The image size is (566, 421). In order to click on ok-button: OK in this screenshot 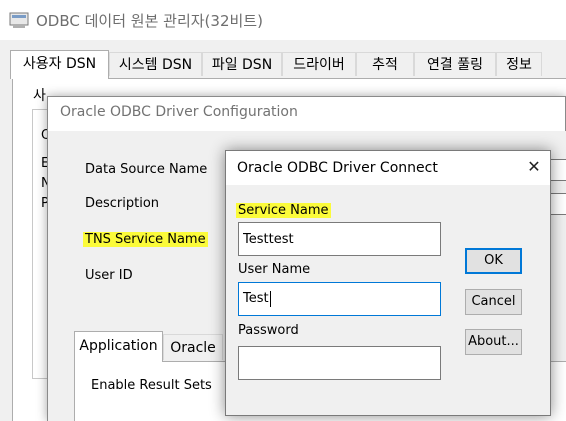, I will do `click(493, 261)`.